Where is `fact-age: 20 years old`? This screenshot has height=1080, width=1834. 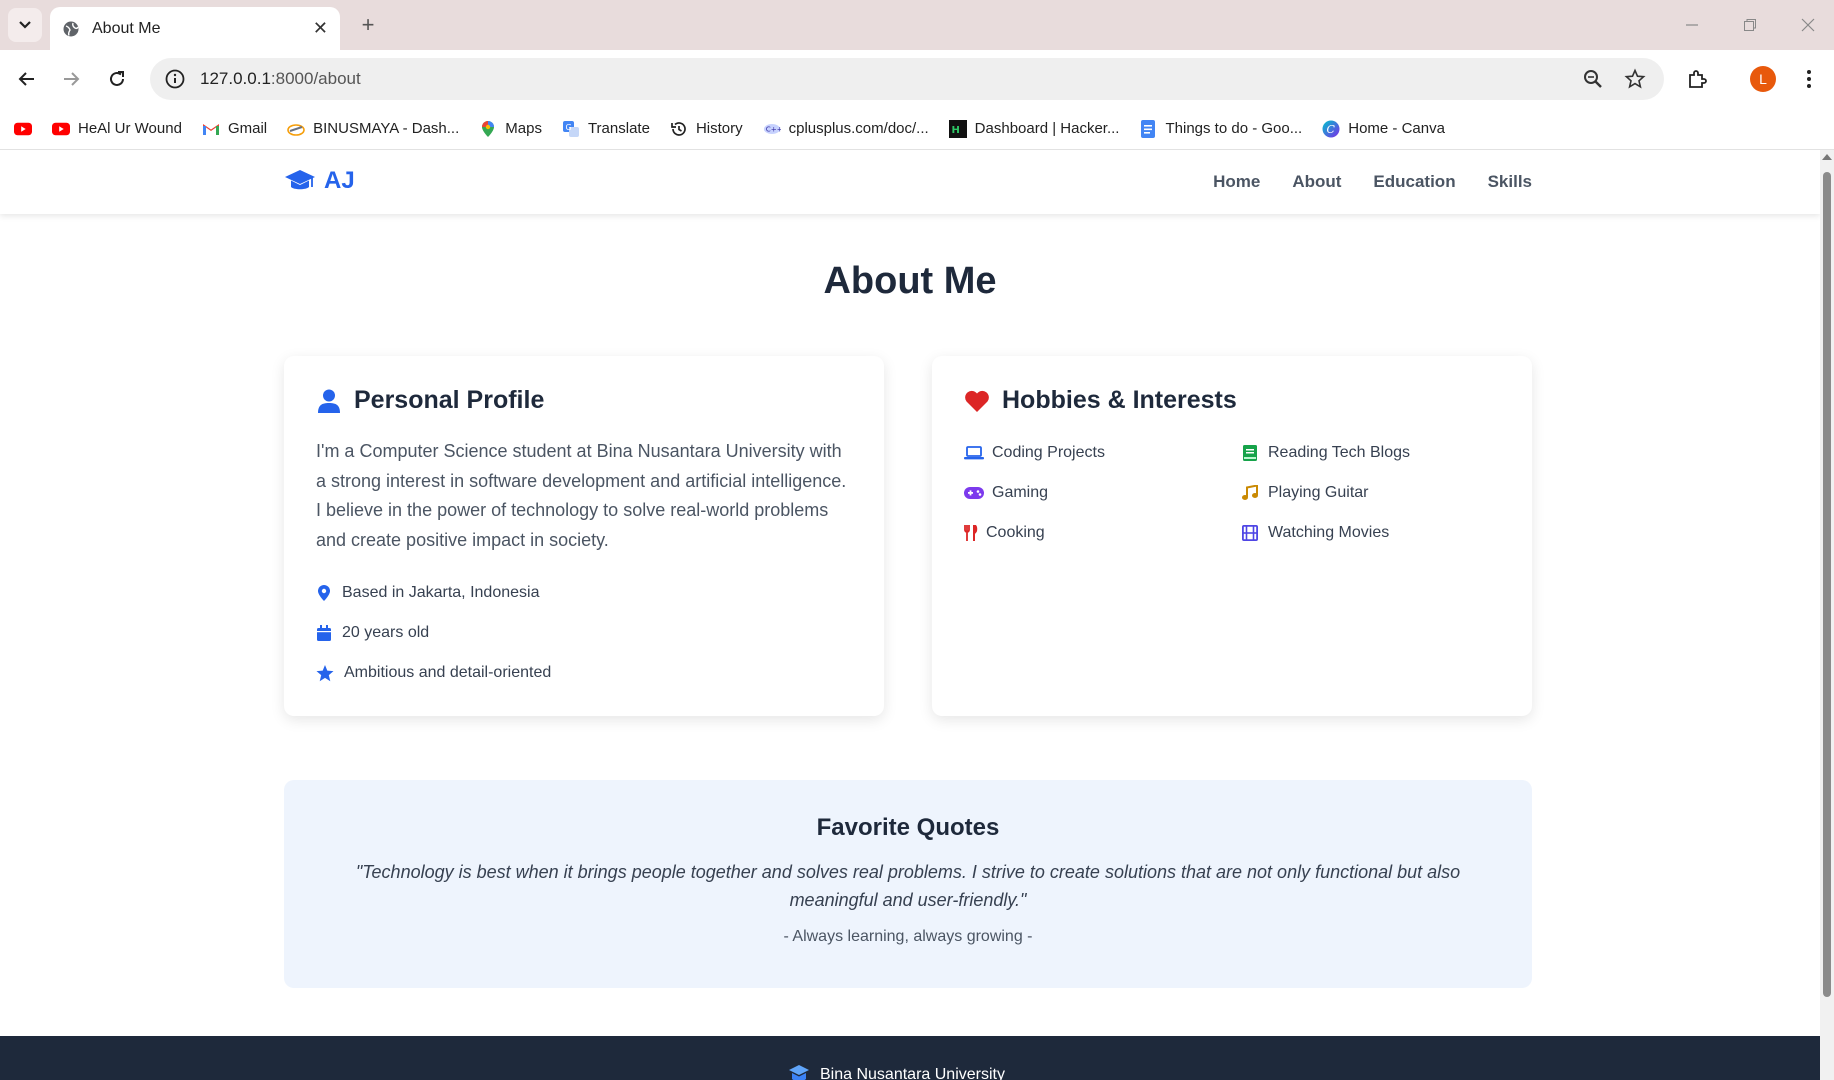
fact-age: 20 years old is located at coordinates (584, 633).